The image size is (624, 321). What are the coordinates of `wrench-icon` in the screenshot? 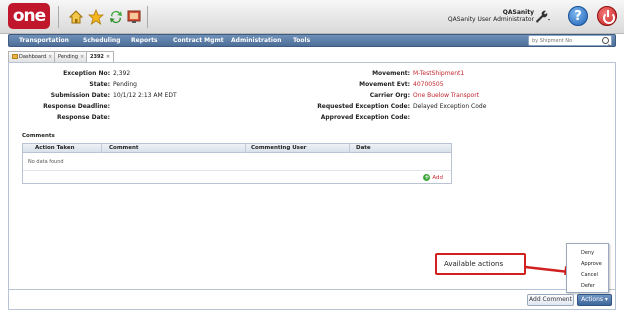 It's located at (542, 18).